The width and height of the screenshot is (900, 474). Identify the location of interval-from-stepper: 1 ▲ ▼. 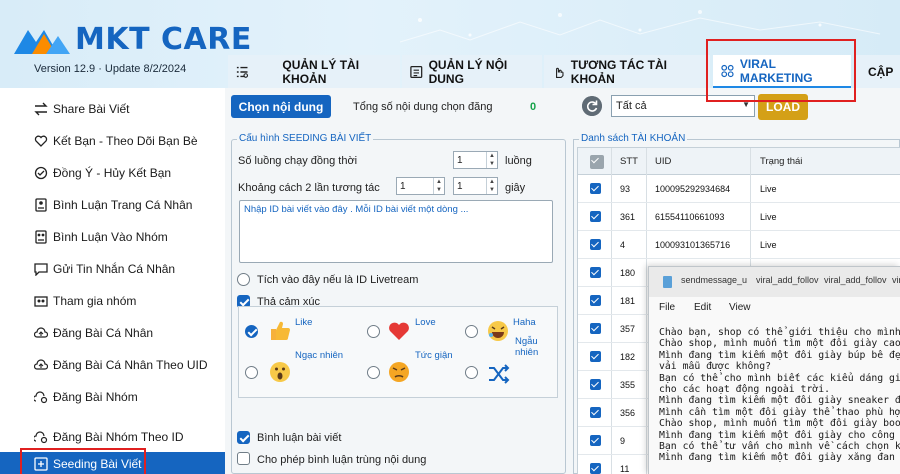
(420, 186).